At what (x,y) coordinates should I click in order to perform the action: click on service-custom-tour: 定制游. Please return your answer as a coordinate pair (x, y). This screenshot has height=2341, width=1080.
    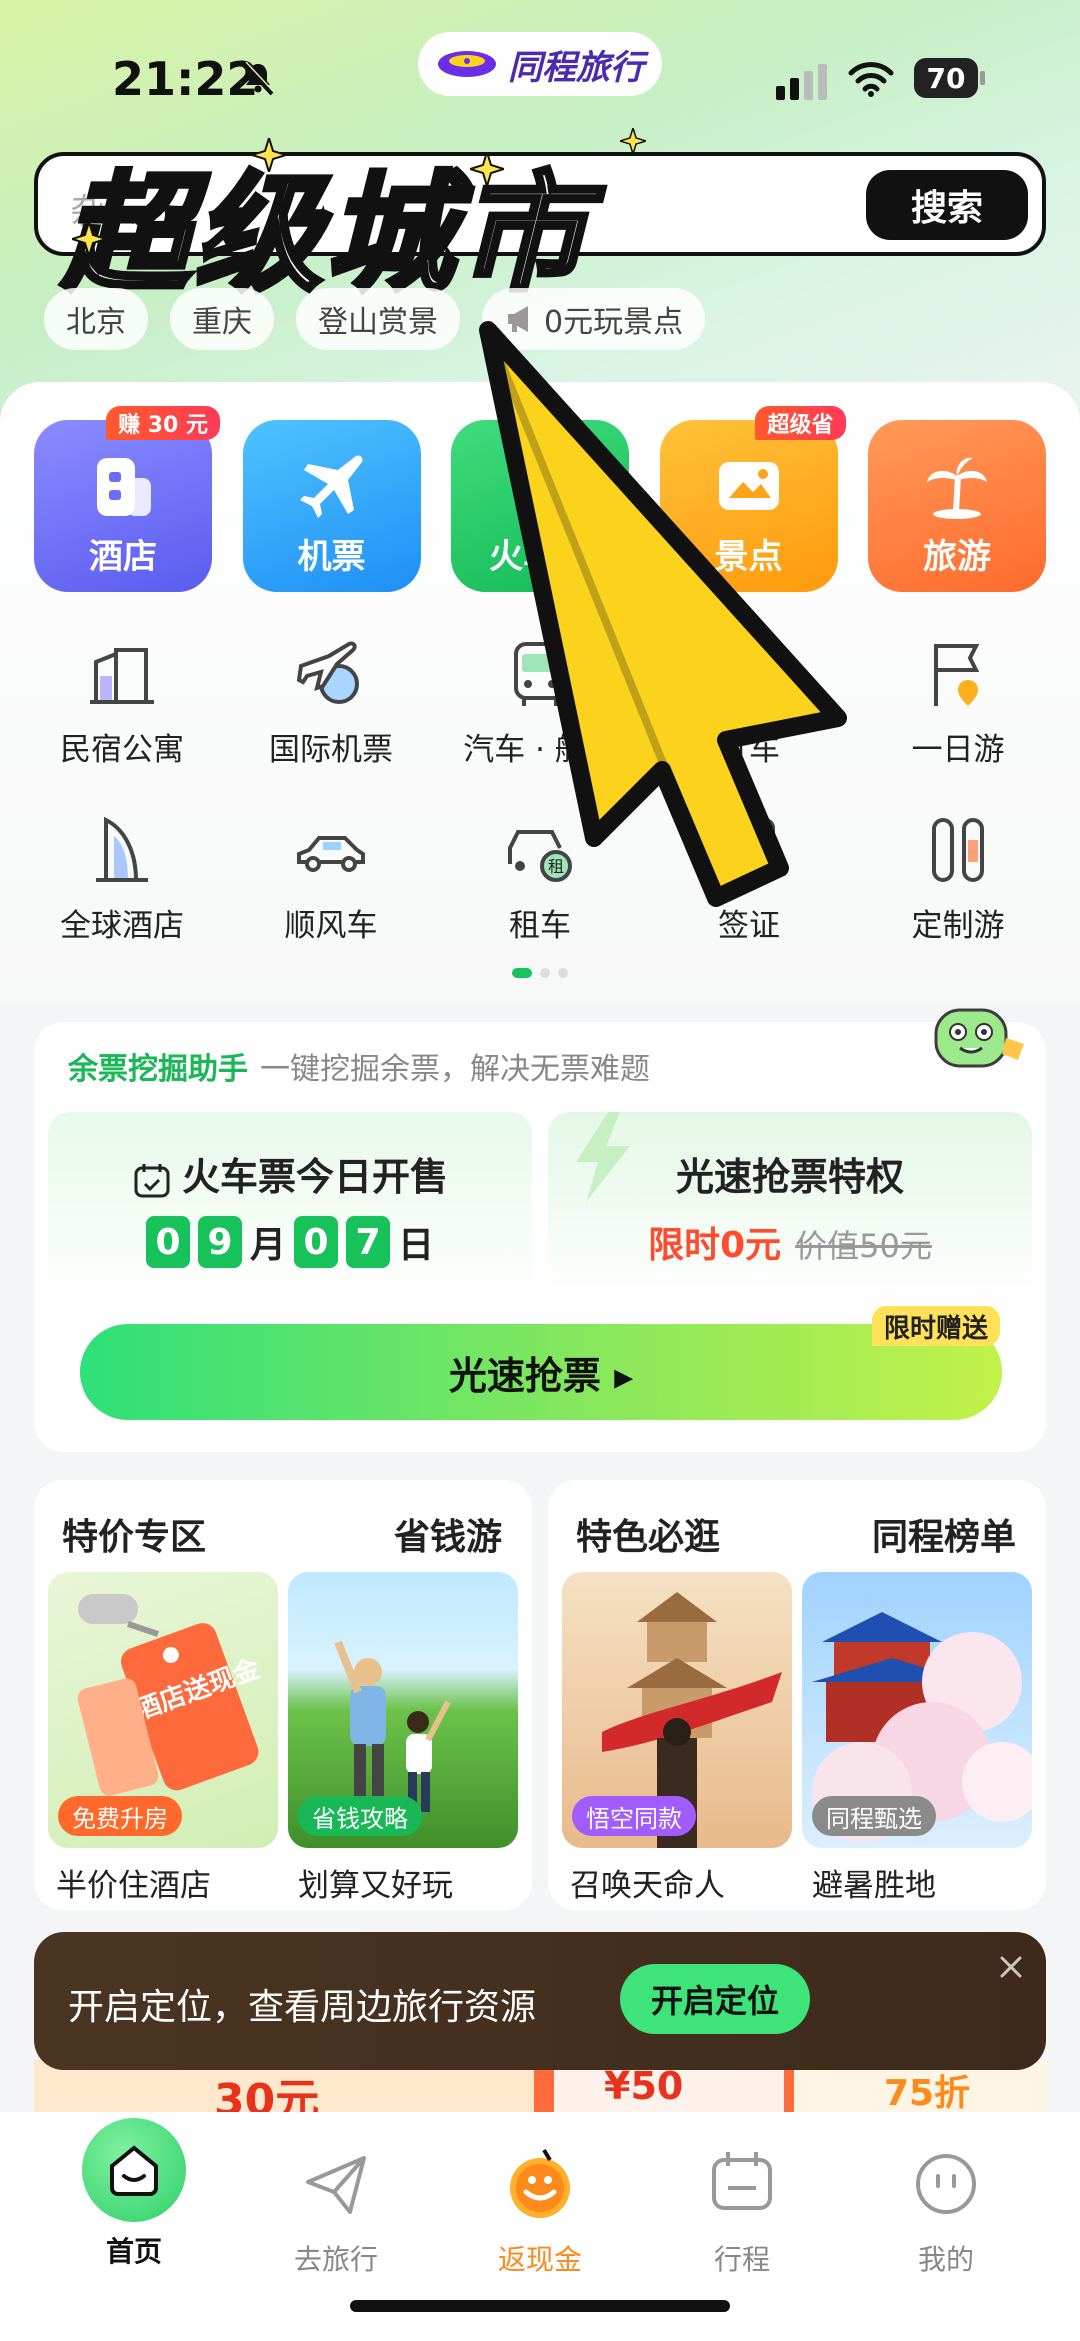
    Looking at the image, I should click on (958, 878).